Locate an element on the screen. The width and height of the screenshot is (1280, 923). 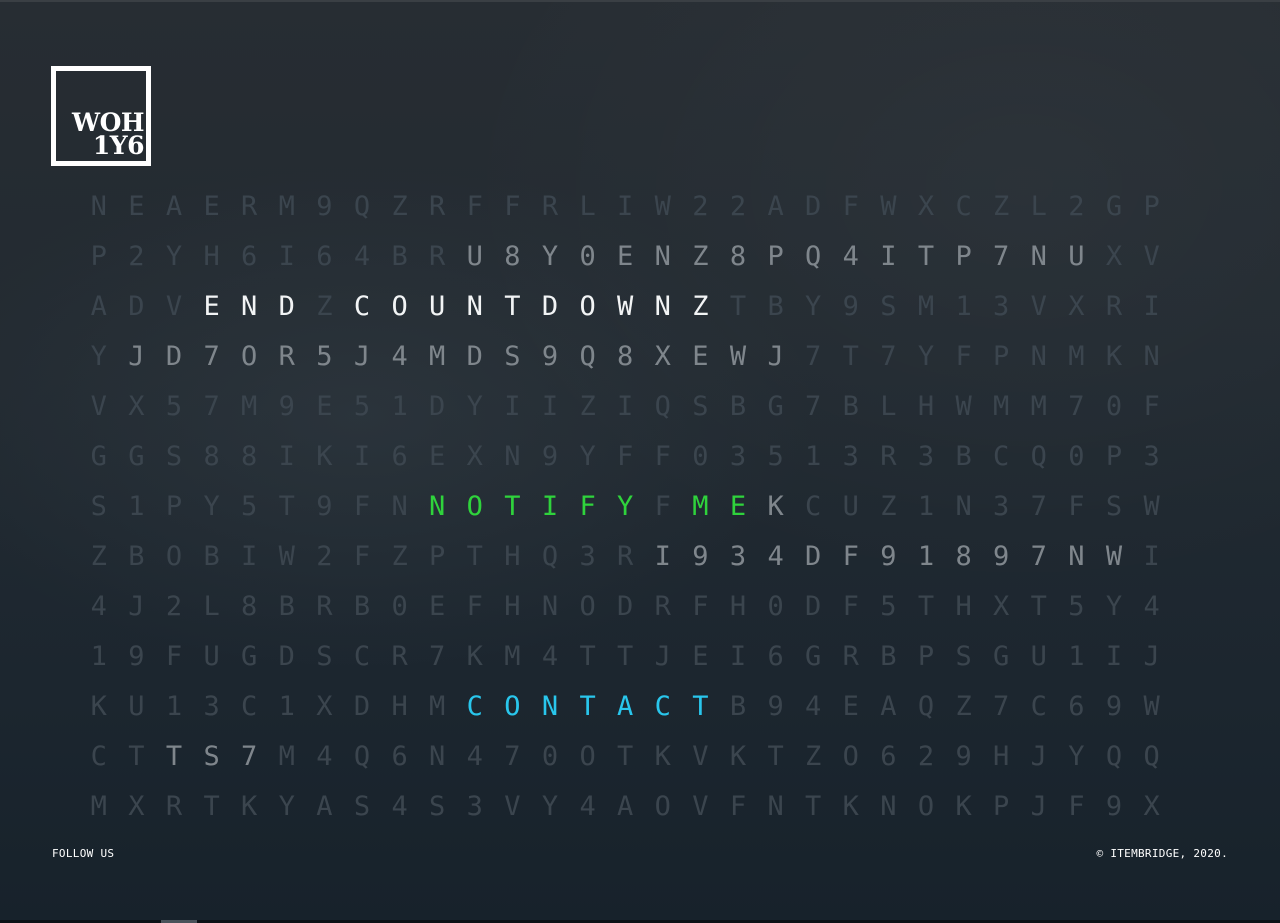
contact-letter: A is located at coordinates (625, 707).